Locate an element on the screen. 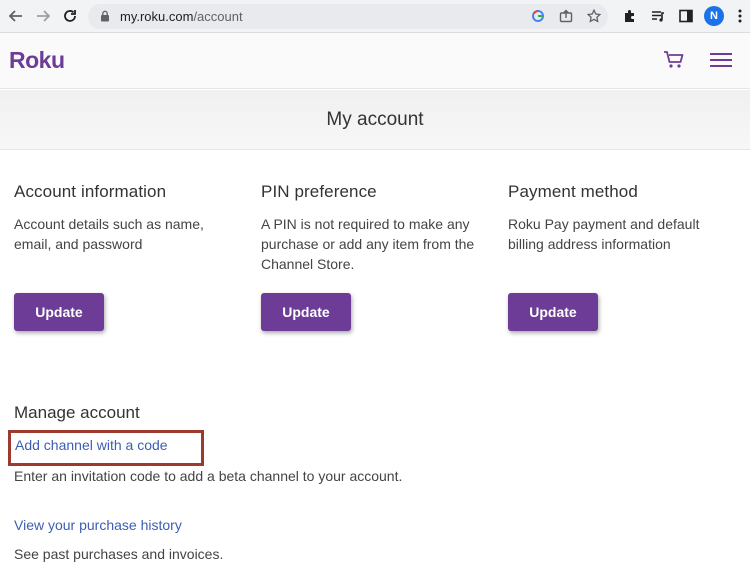  update-account-button: Update is located at coordinates (59, 312).